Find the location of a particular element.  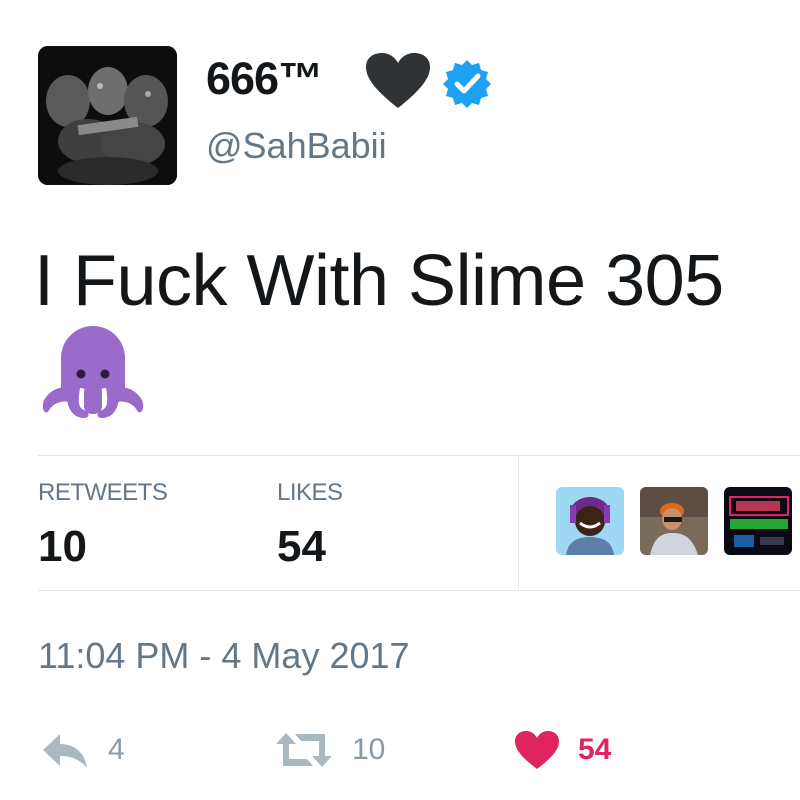

tweet-text: I Fuck With Slime 305 is located at coordinates (379, 281).